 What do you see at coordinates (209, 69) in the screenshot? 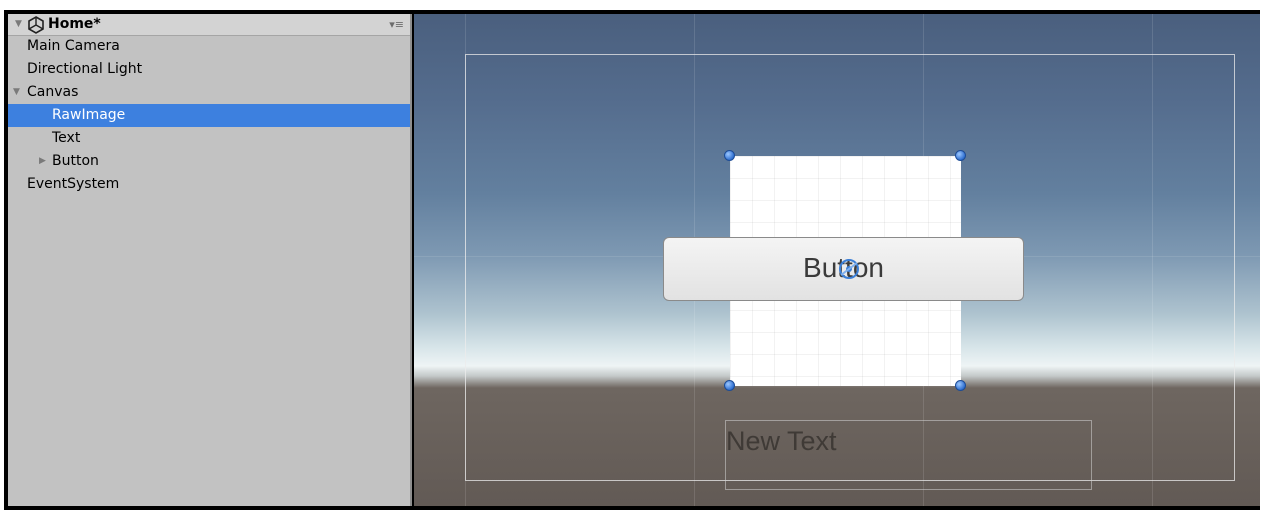
I see `hierarchy-item-directional-light: Directional Light` at bounding box center [209, 69].